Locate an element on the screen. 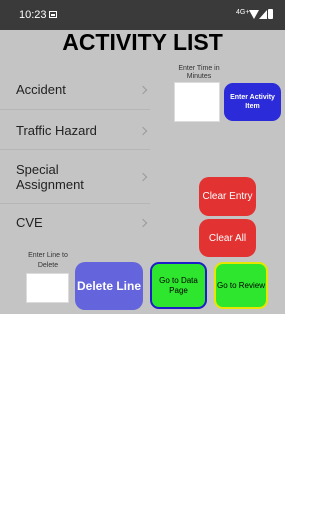  activity-item-traffic-hazard: Traffic Hazard is located at coordinates (75, 130).